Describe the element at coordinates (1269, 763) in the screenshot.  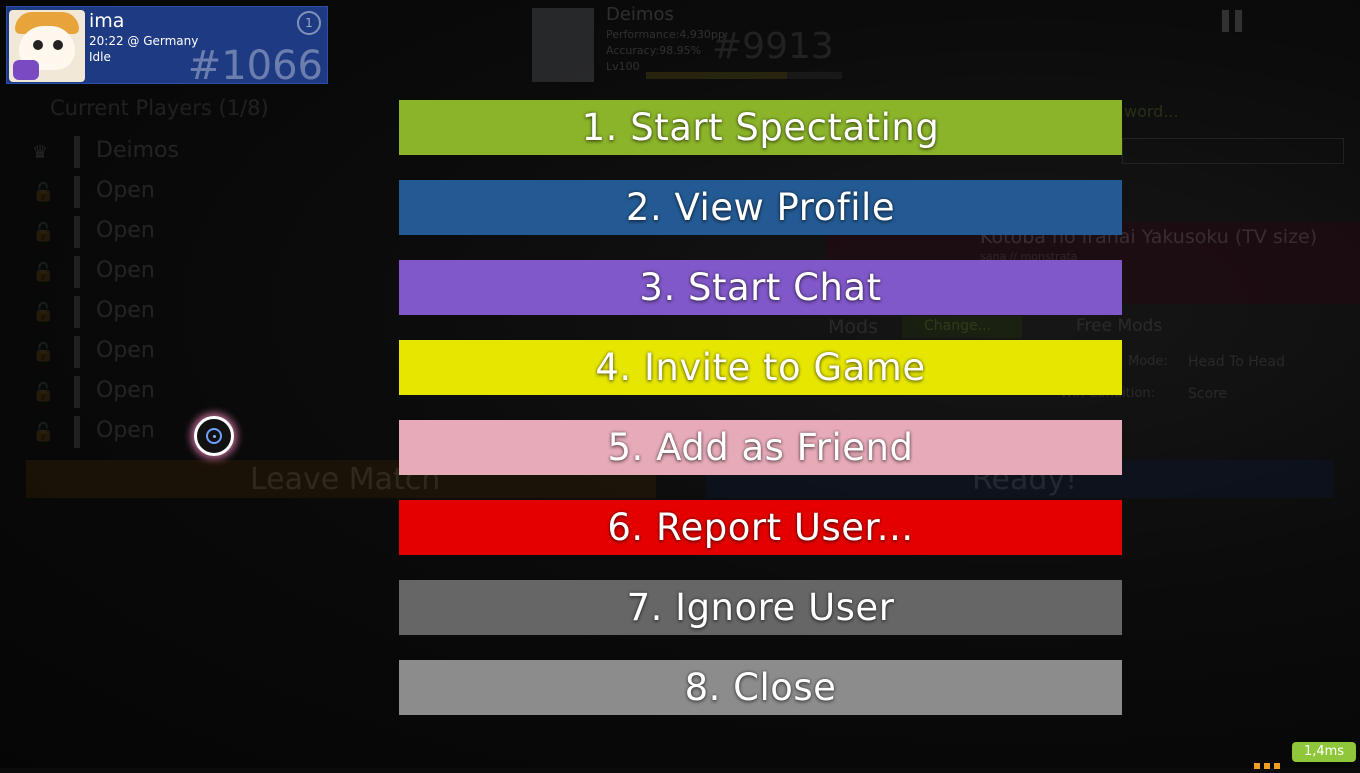
I see `activity-dots` at that location.